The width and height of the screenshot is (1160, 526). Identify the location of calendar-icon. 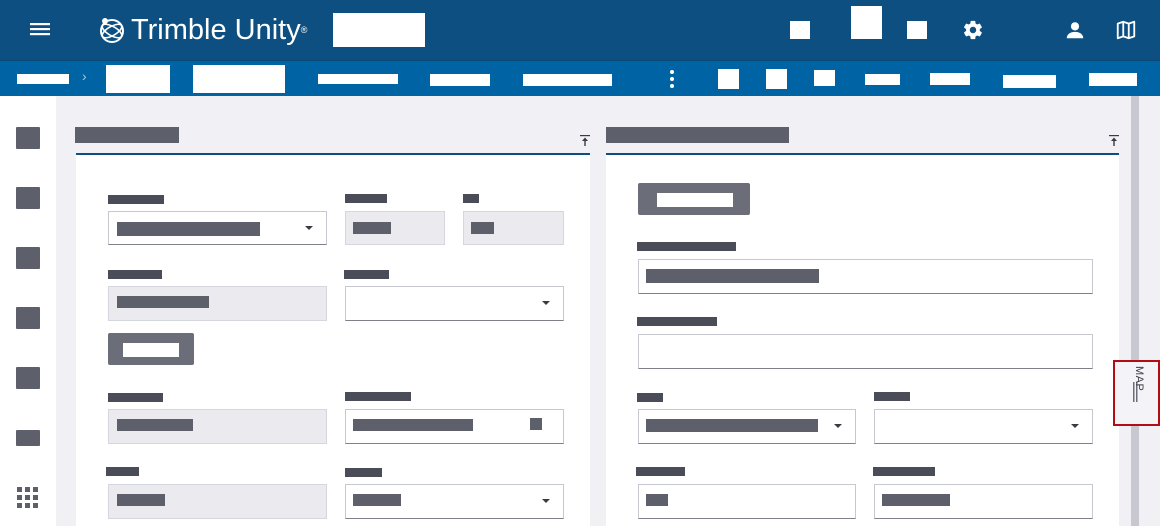
(536, 424).